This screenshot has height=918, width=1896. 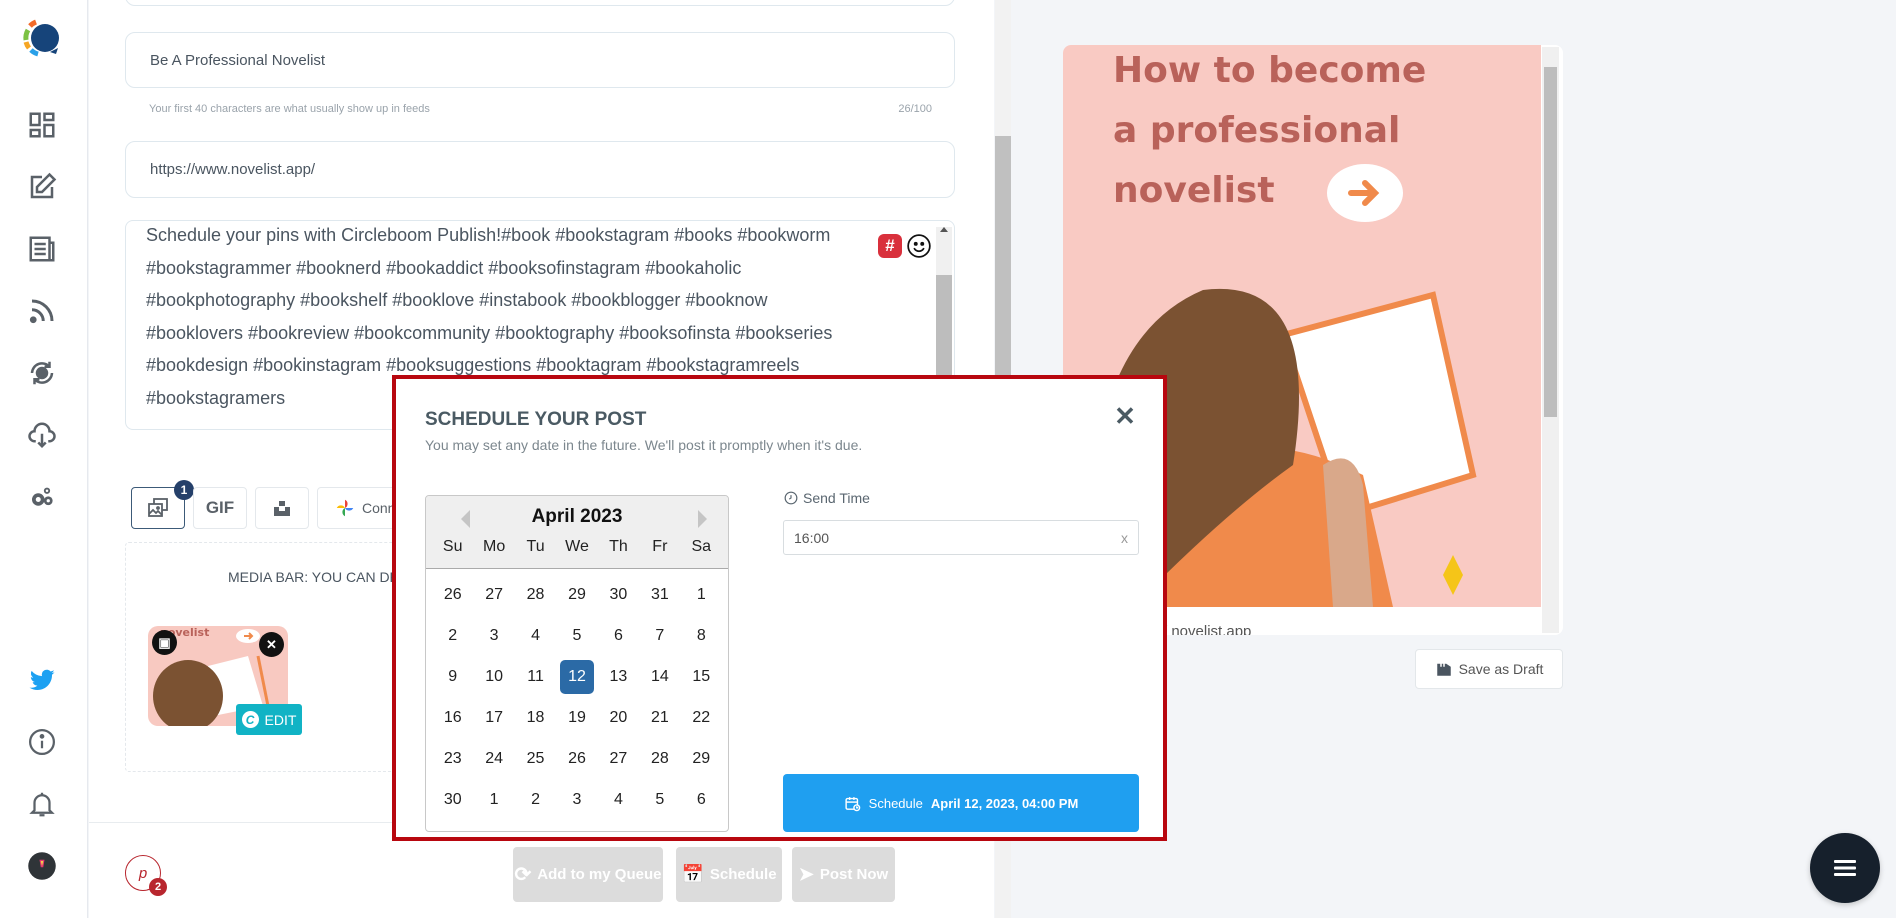 What do you see at coordinates (961, 803) in the screenshot?
I see `schedule-confirm-button: Schedule April 12, 2023, 04:00 PM` at bounding box center [961, 803].